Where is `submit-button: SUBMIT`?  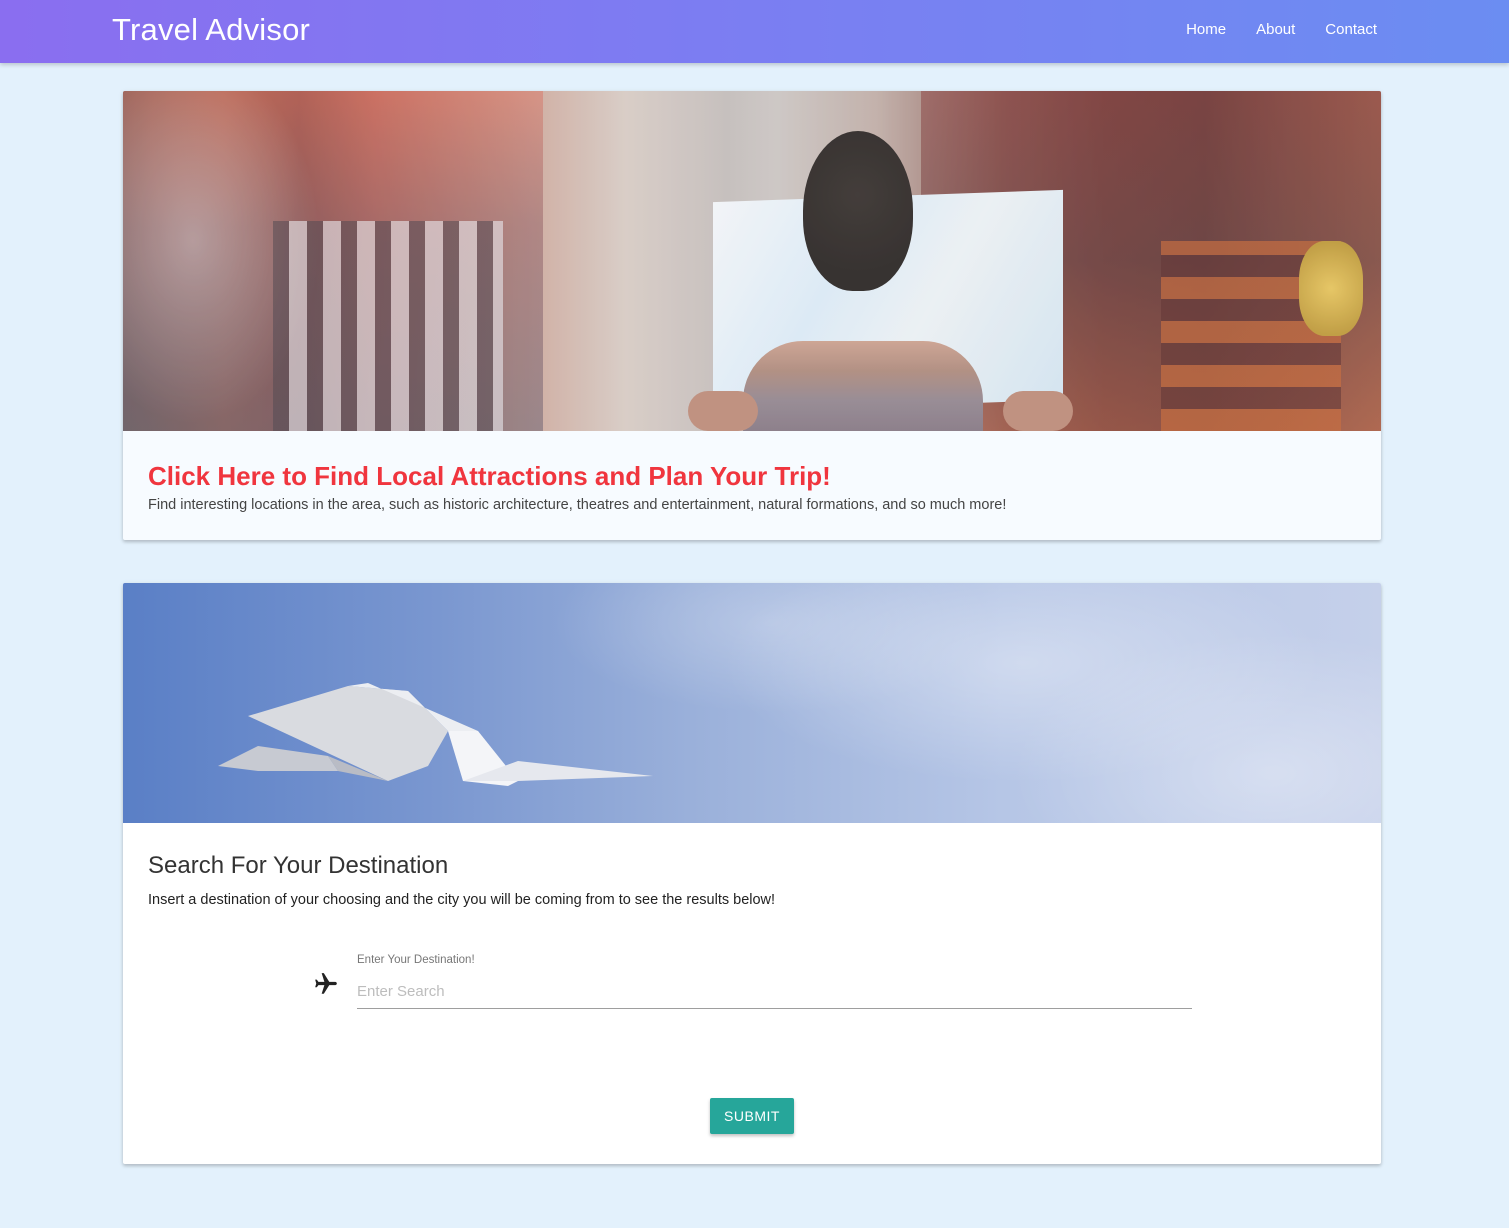 submit-button: SUBMIT is located at coordinates (752, 1116).